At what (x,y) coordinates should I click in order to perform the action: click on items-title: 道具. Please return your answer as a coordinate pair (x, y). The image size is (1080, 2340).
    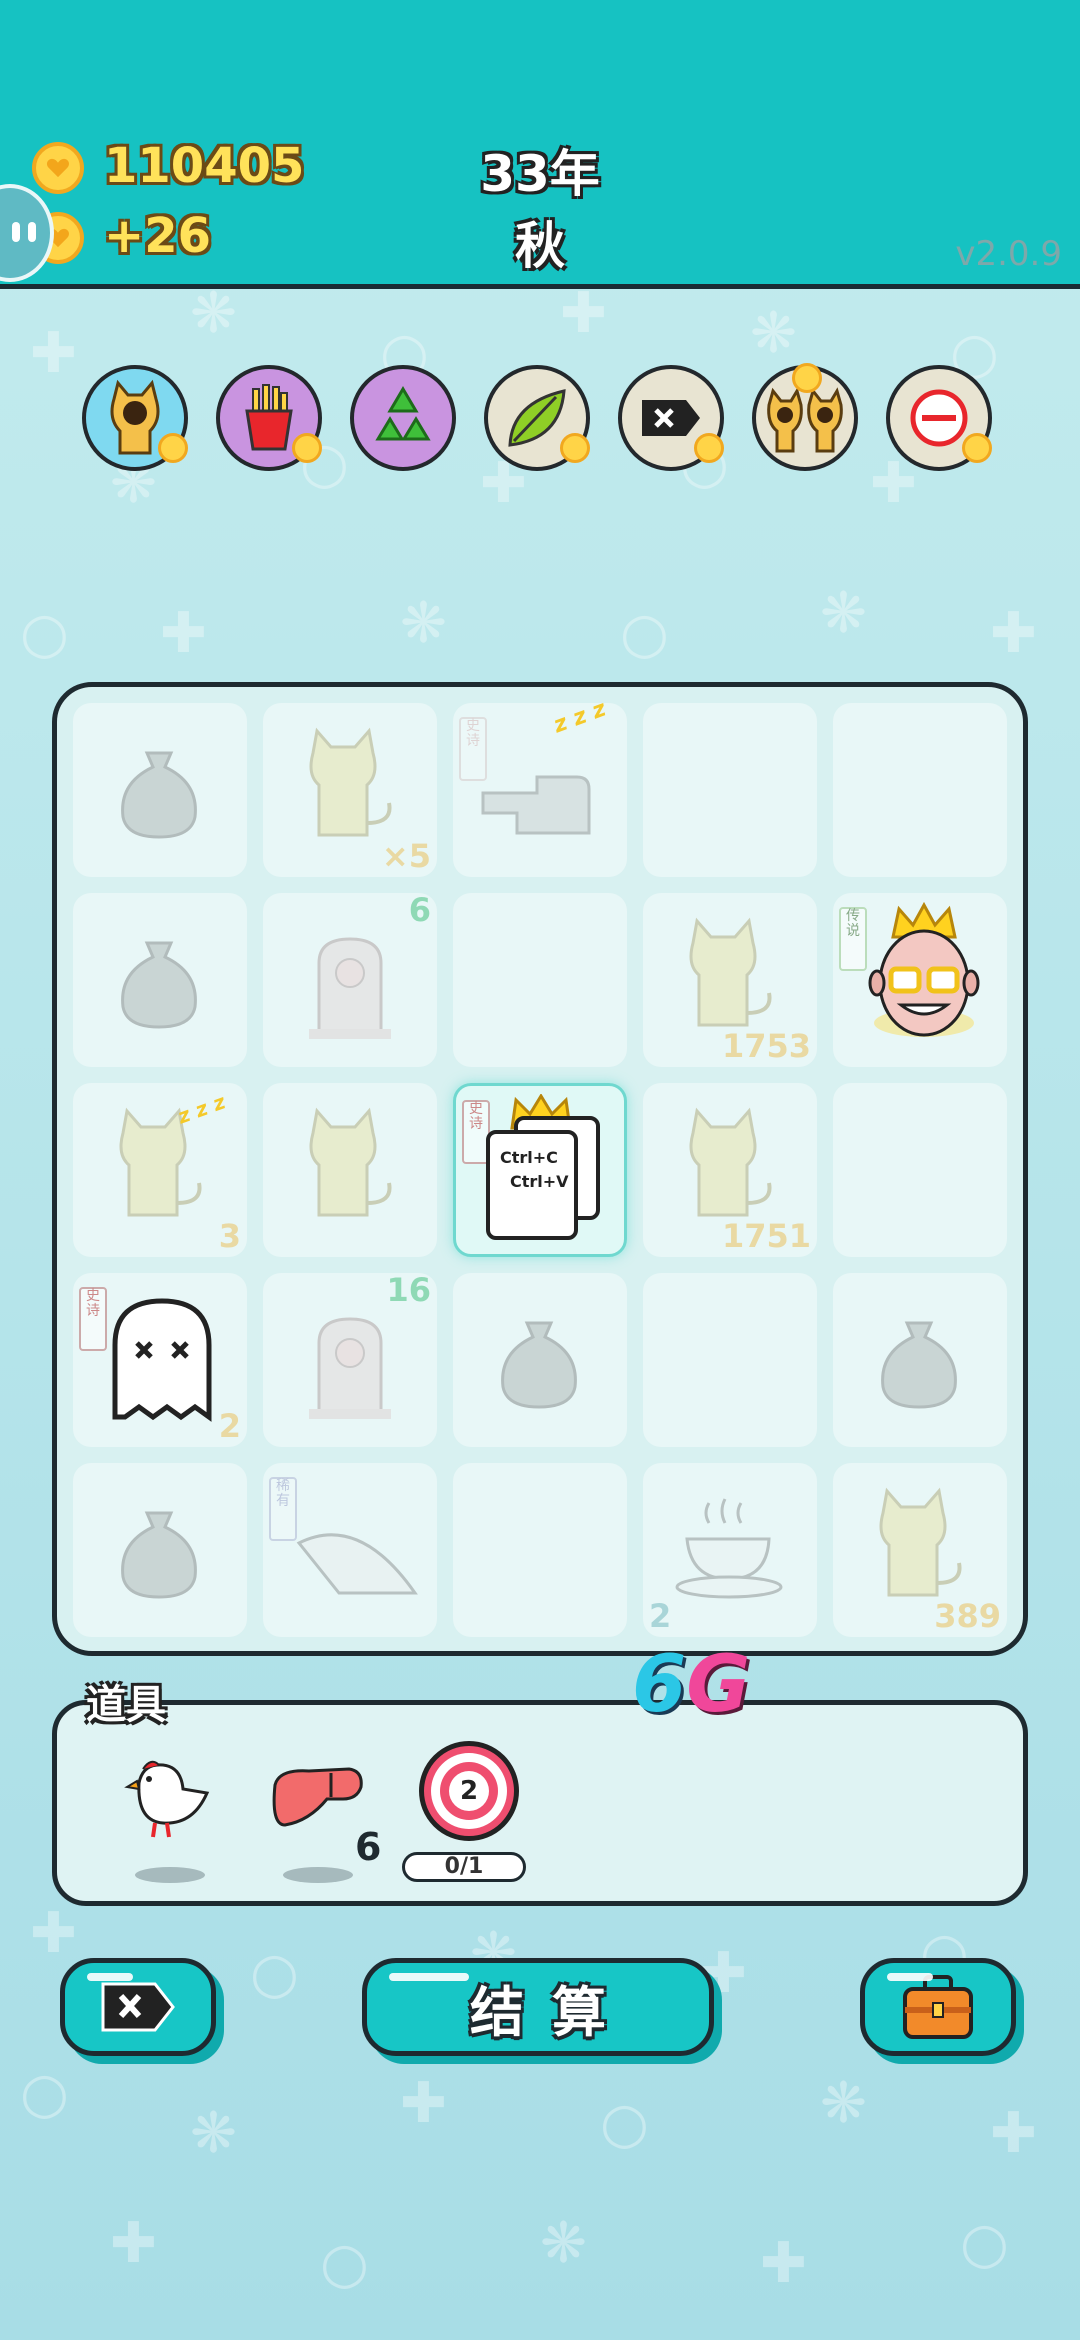
    Looking at the image, I should click on (126, 1705).